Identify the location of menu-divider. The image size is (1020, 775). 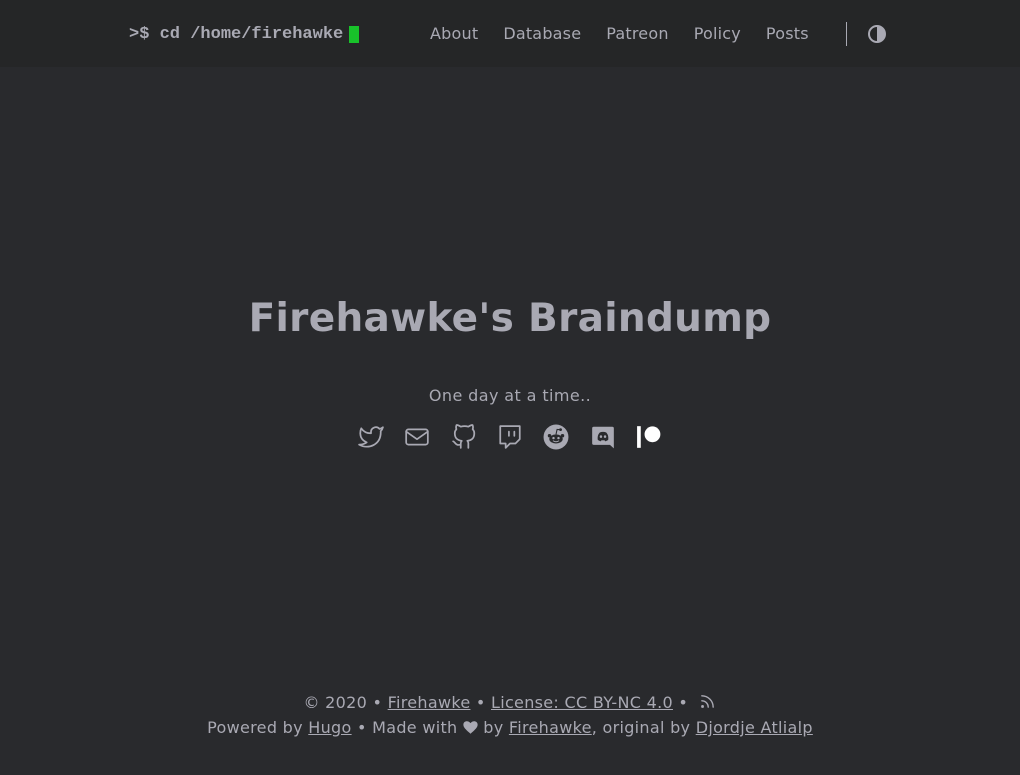
(846, 34).